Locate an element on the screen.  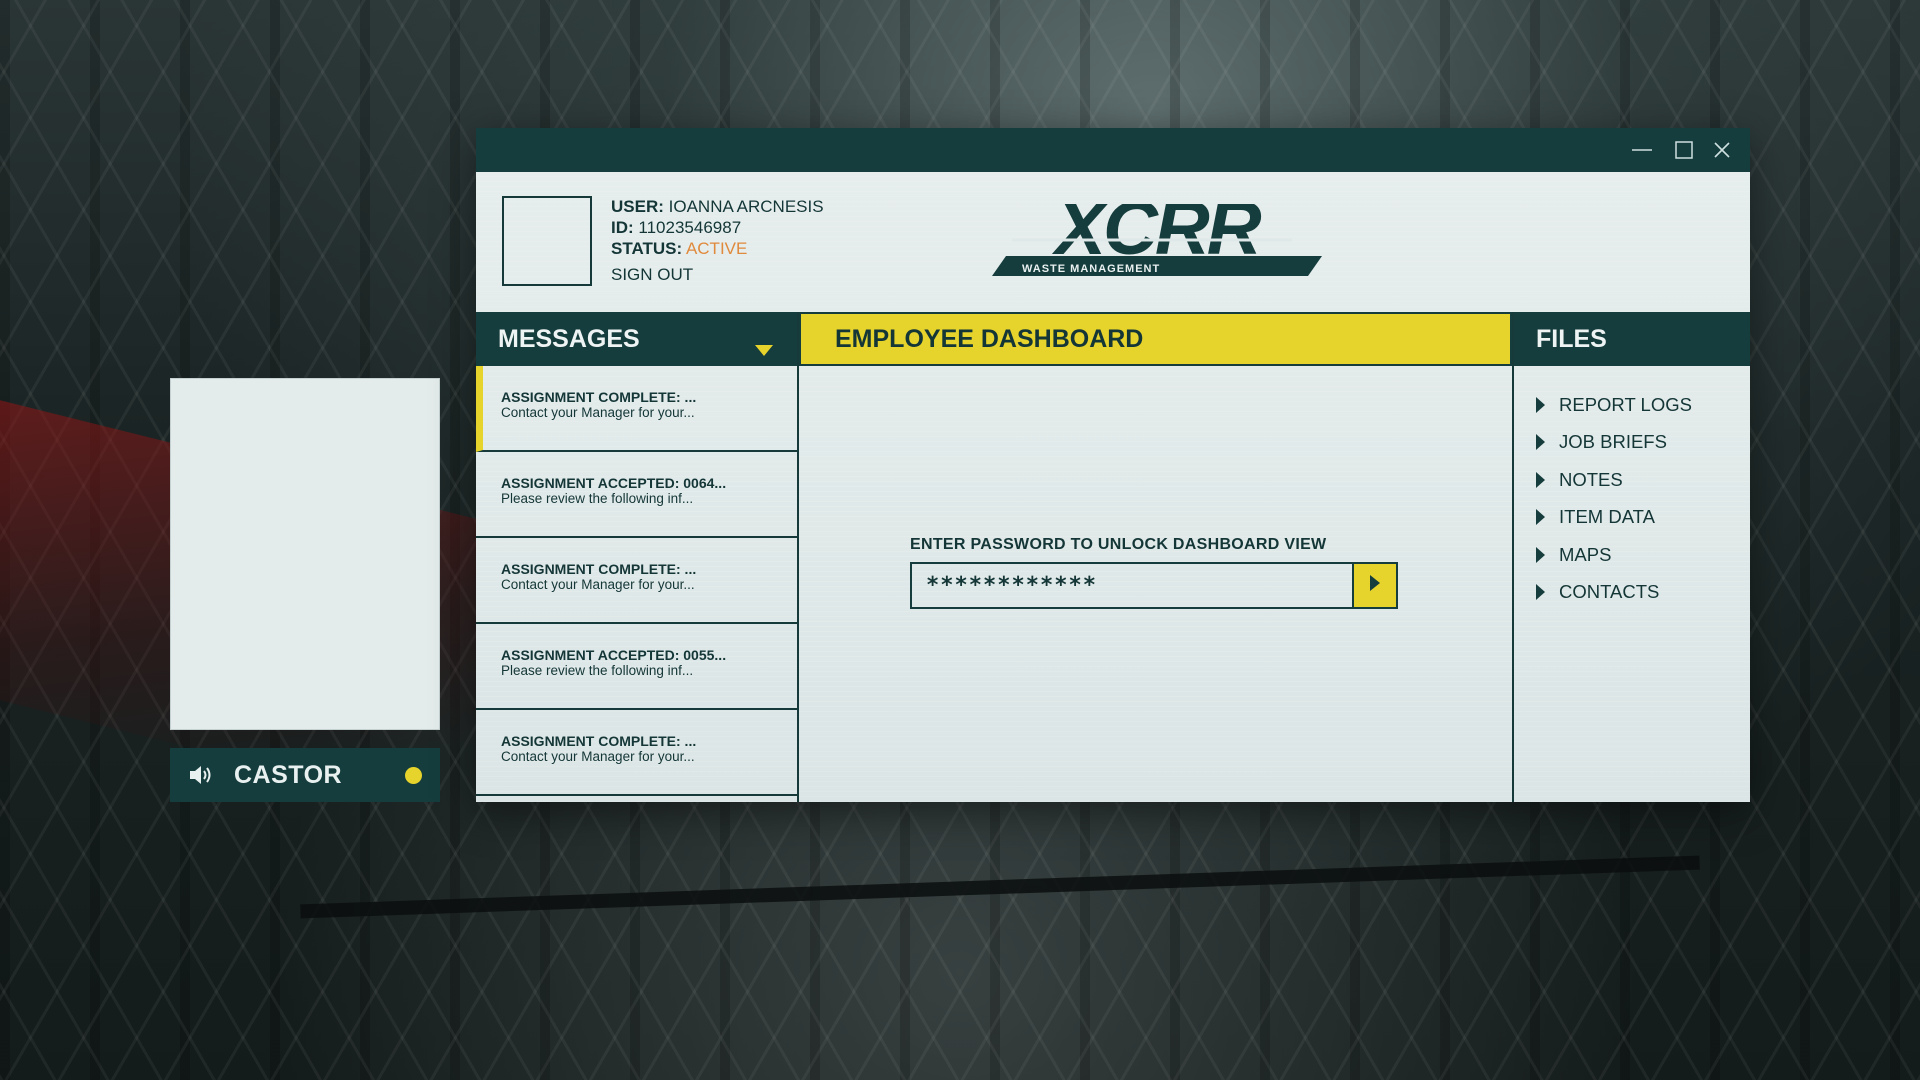
file-item-job-briefs: JOB BRIEFS is located at coordinates (1643, 443).